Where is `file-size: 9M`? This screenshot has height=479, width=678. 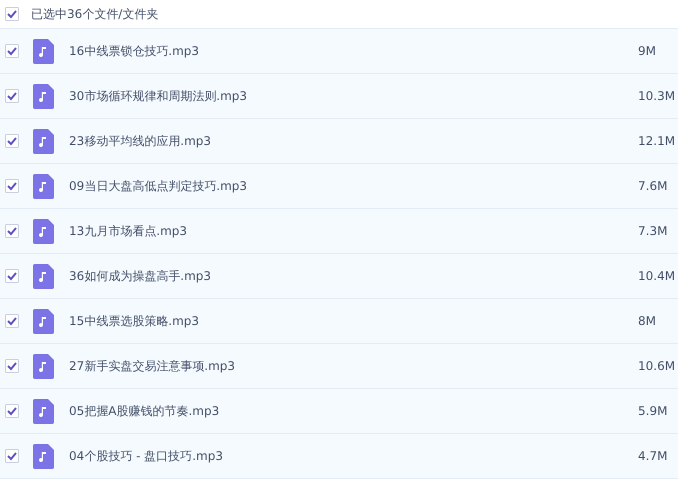
file-size: 9M is located at coordinates (647, 51).